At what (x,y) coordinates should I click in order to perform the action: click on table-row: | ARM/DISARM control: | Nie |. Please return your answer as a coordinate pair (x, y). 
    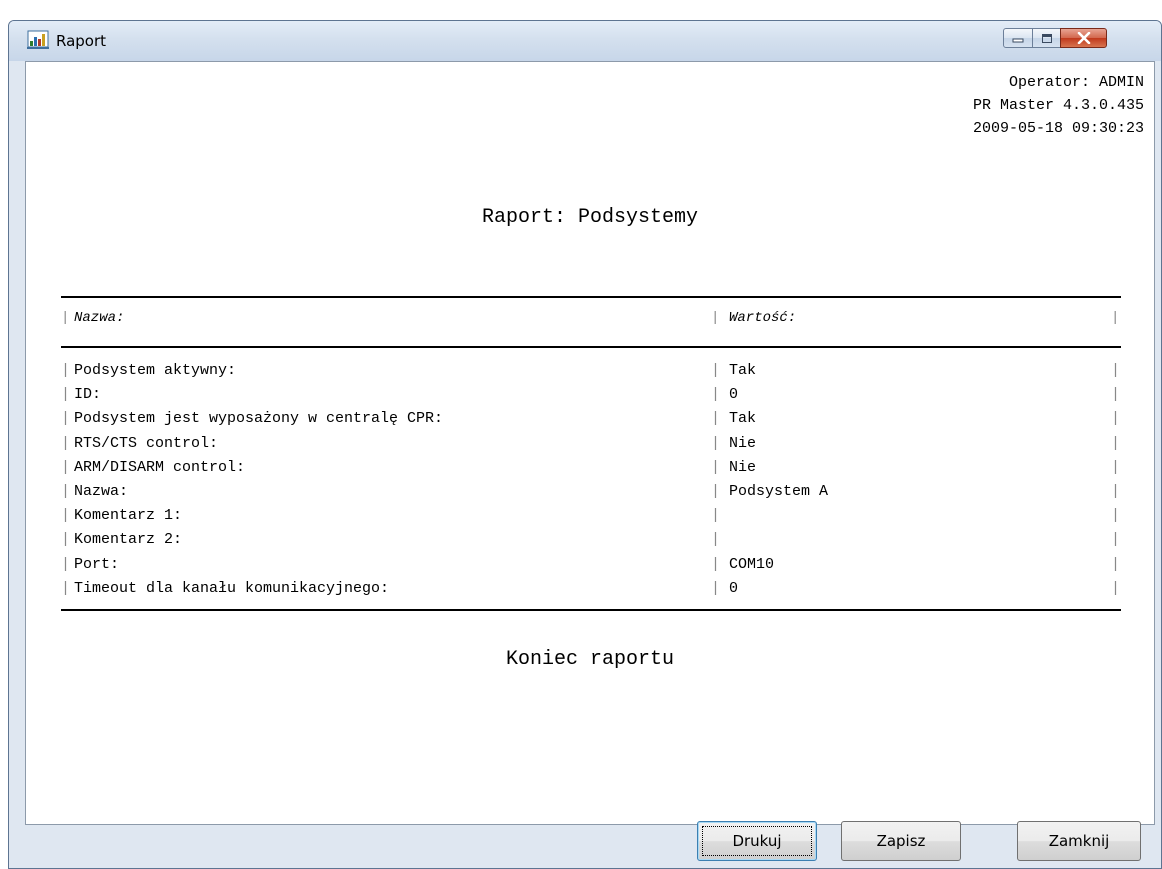
    Looking at the image, I should click on (591, 467).